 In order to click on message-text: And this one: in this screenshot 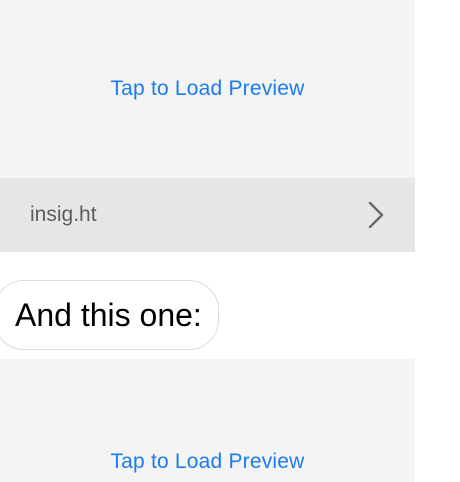, I will do `click(108, 314)`.